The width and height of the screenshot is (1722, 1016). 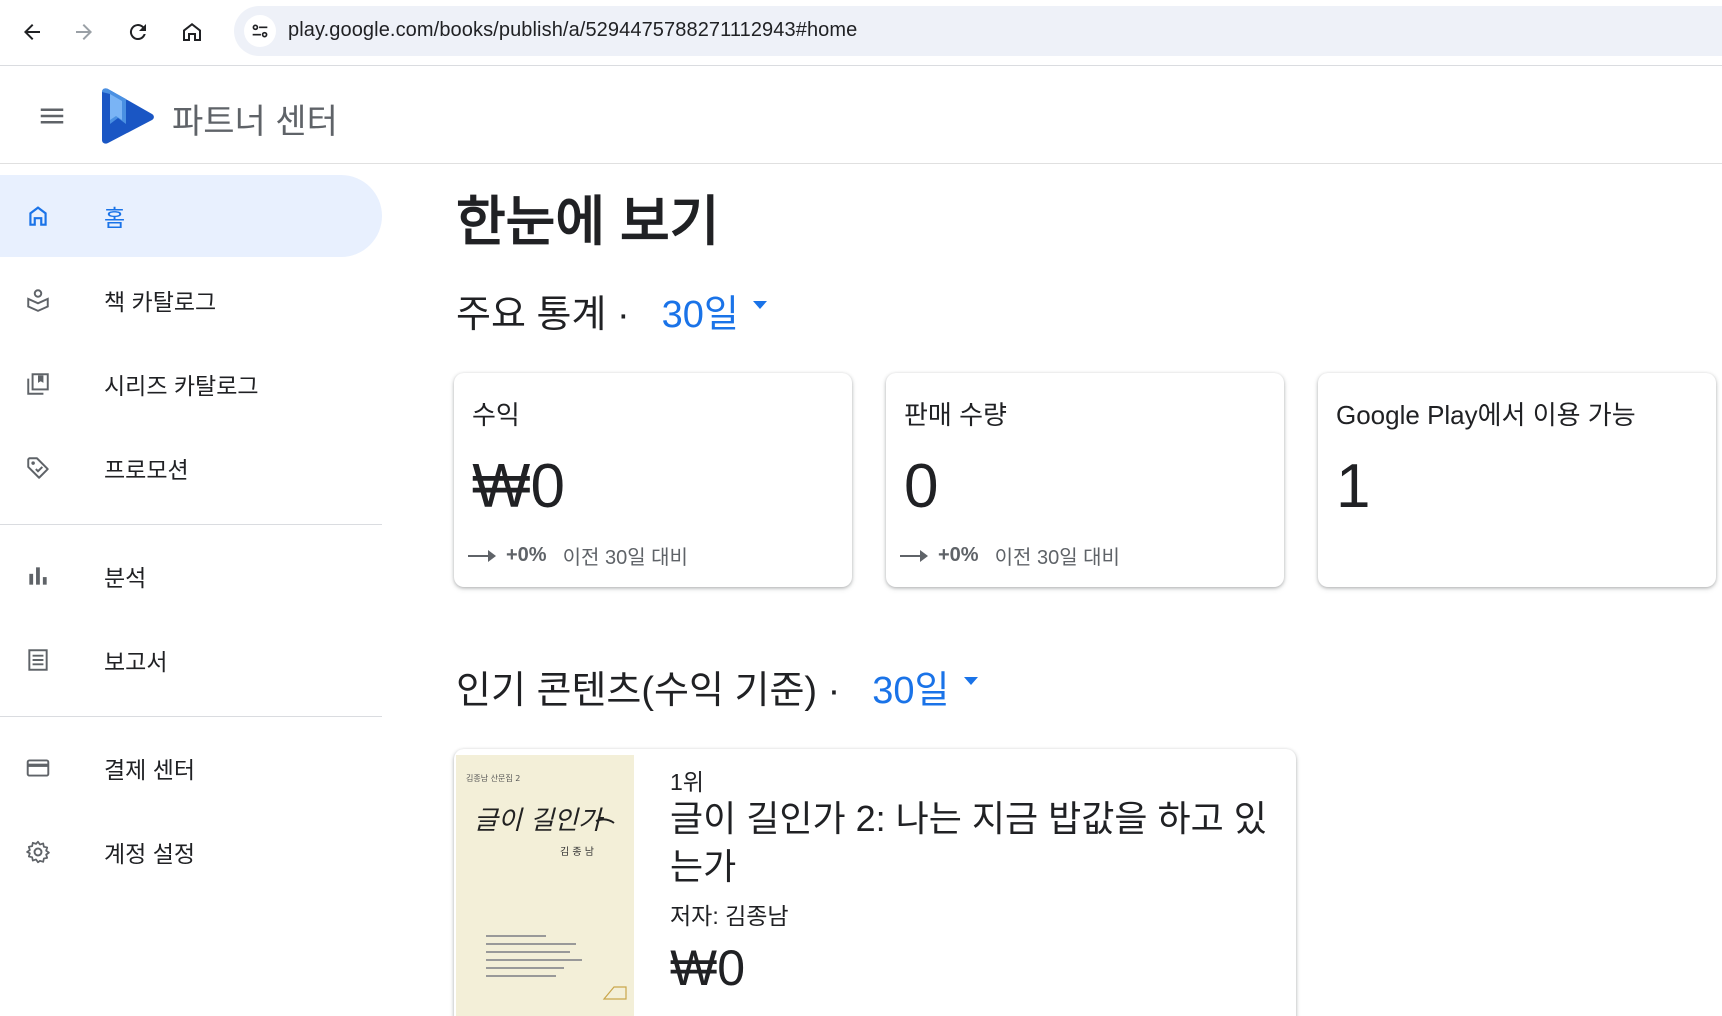 What do you see at coordinates (543, 315) in the screenshot?
I see `key-stats-title: 주요 통계 ·` at bounding box center [543, 315].